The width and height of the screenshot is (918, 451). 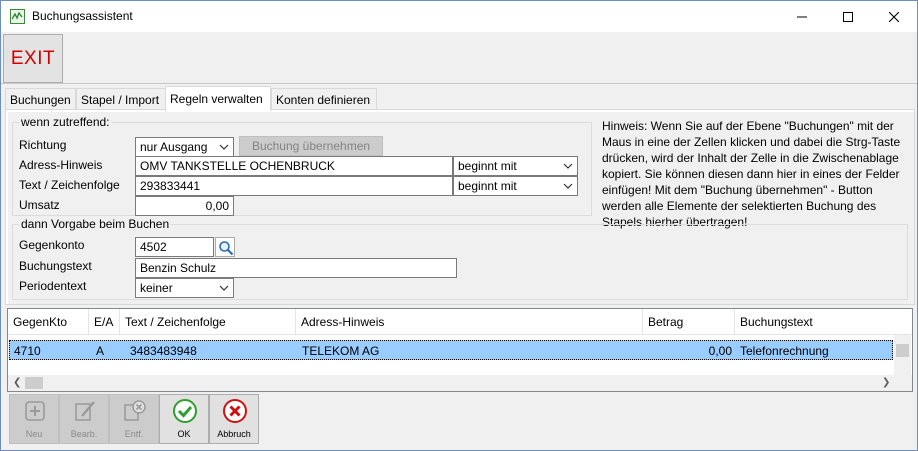 What do you see at coordinates (294, 166) in the screenshot?
I see `adress-hinweis-input: OMV TANKSTELLE OCHENBRUCK` at bounding box center [294, 166].